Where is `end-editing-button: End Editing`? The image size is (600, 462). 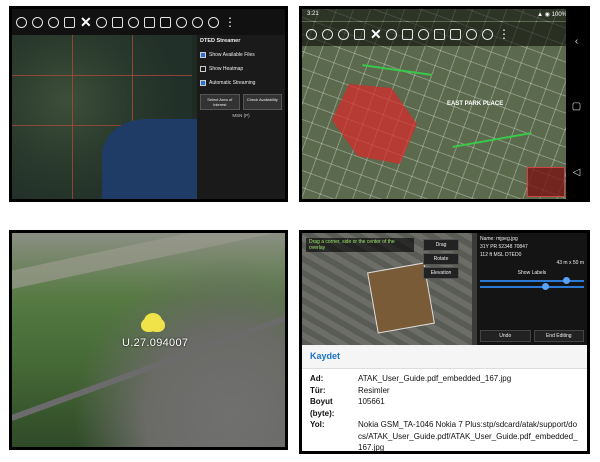
end-editing-button: End Editing is located at coordinates (558, 336).